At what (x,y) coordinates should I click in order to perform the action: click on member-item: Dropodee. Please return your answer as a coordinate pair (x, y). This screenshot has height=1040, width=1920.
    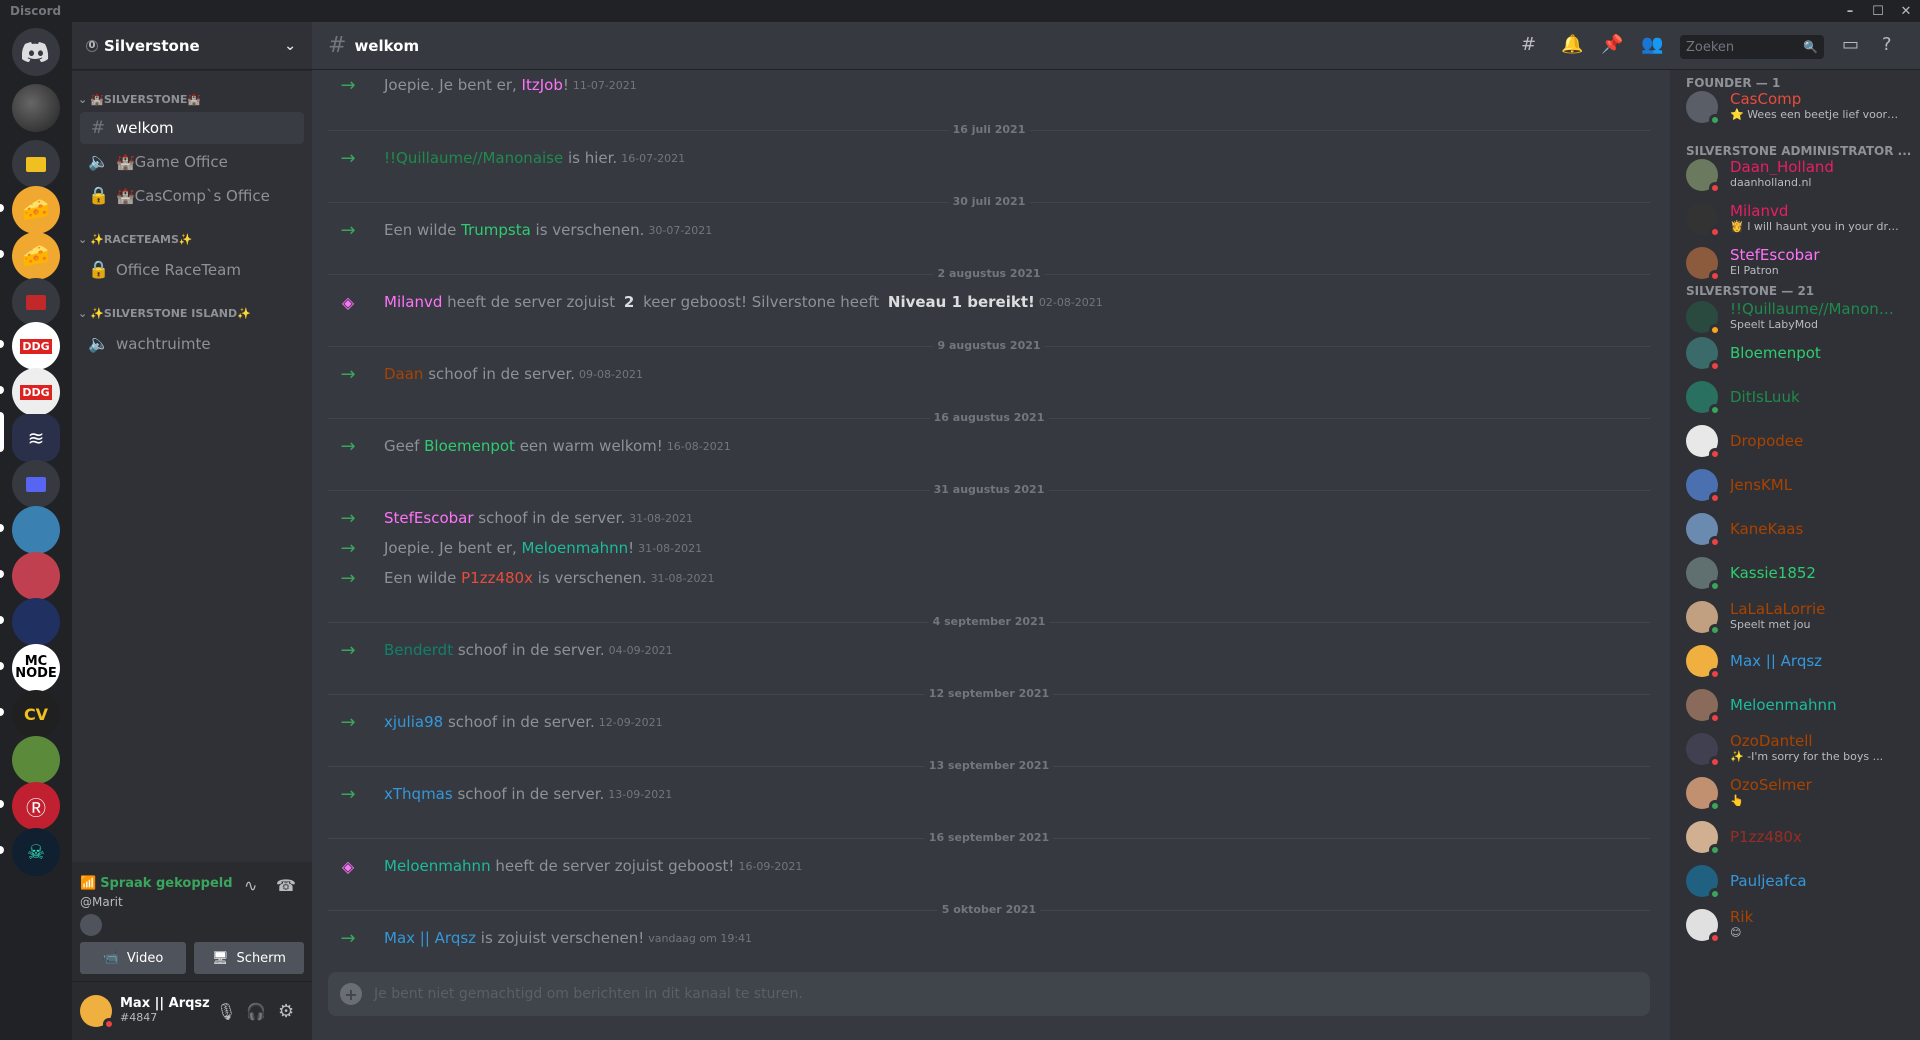
    Looking at the image, I should click on (1791, 441).